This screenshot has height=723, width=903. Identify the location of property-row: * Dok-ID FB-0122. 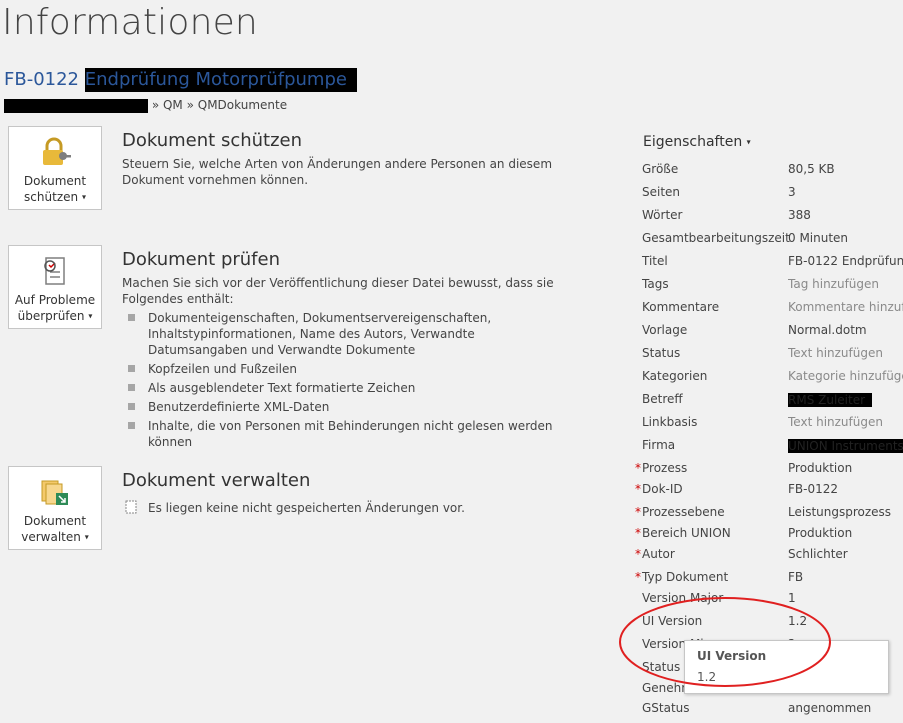
(769, 493).